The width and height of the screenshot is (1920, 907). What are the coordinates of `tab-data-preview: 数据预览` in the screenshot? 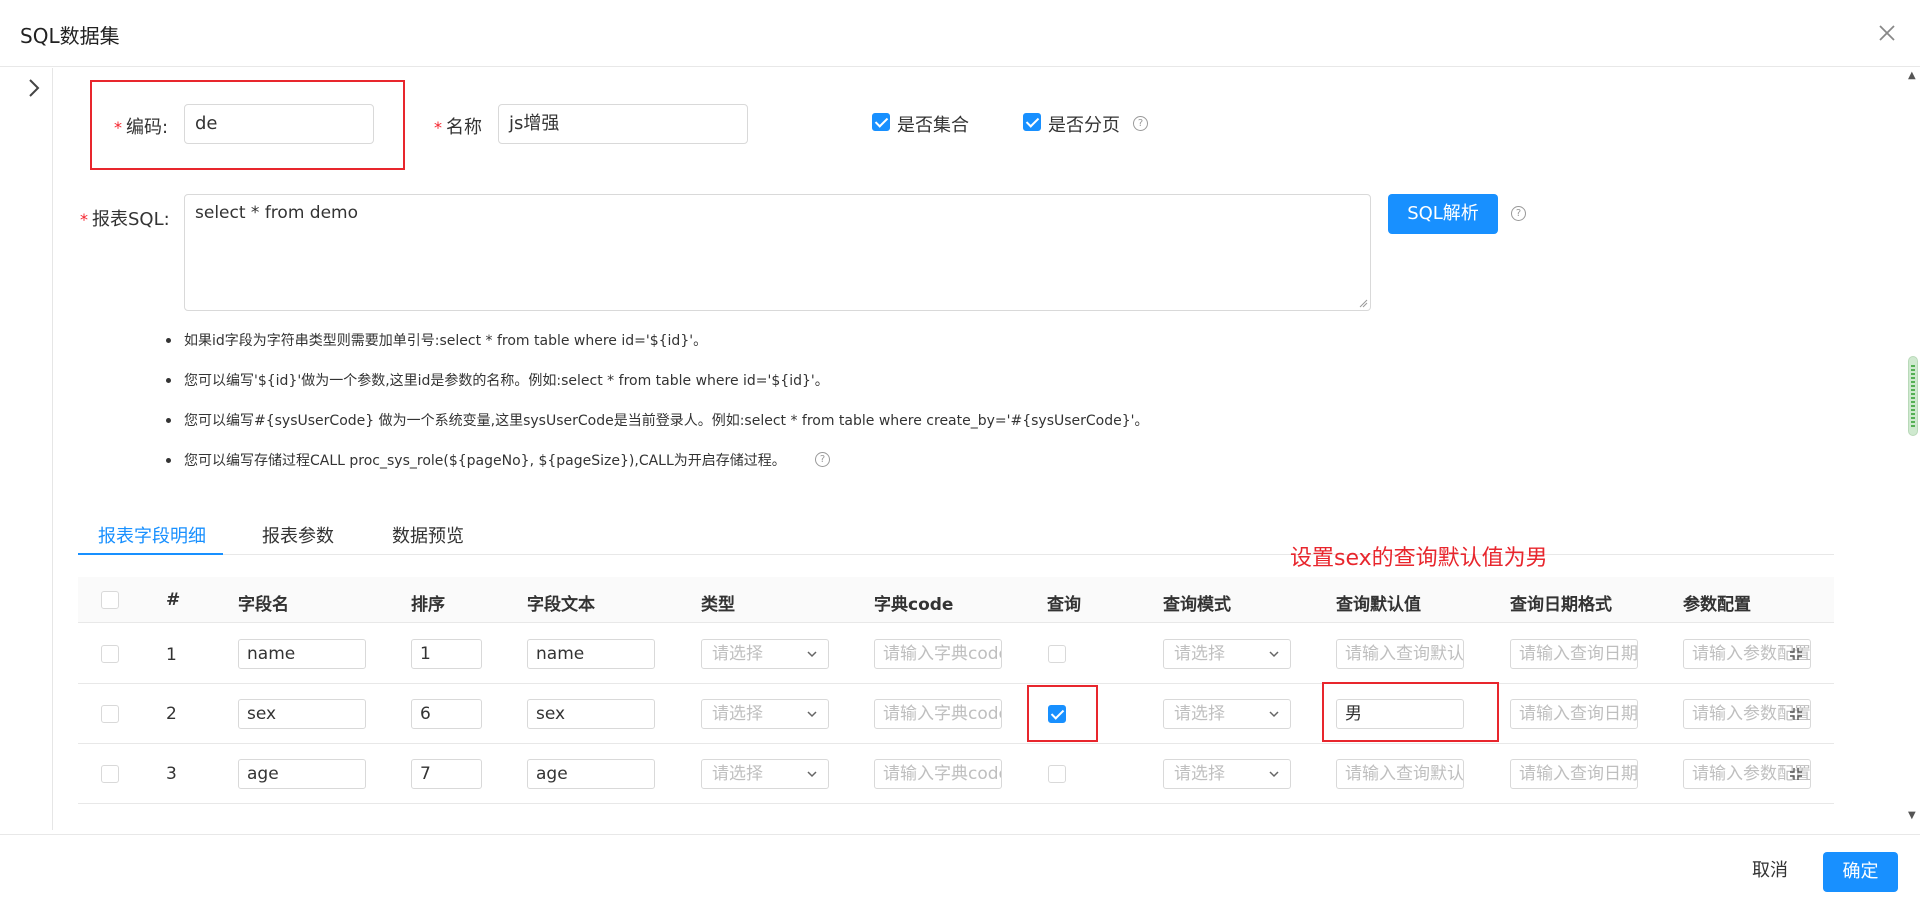 It's located at (428, 535).